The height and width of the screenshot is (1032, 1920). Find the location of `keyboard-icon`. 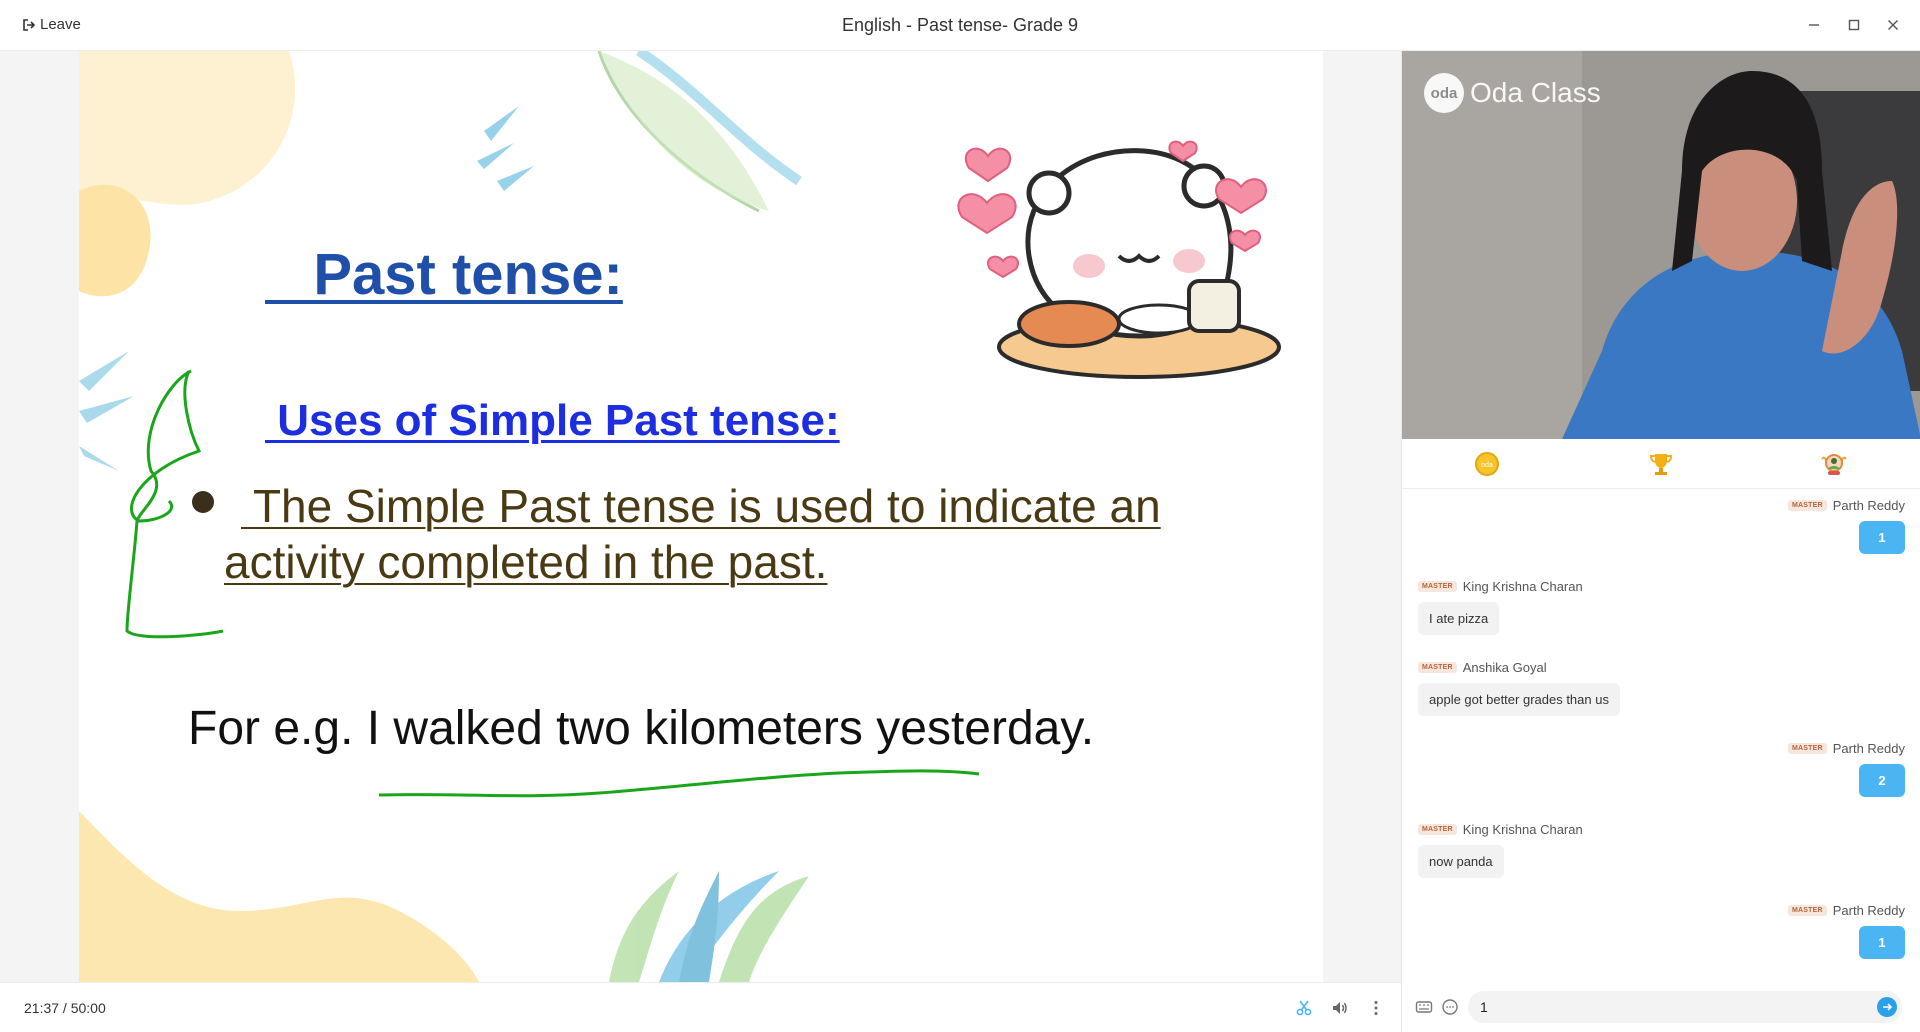

keyboard-icon is located at coordinates (1424, 1007).